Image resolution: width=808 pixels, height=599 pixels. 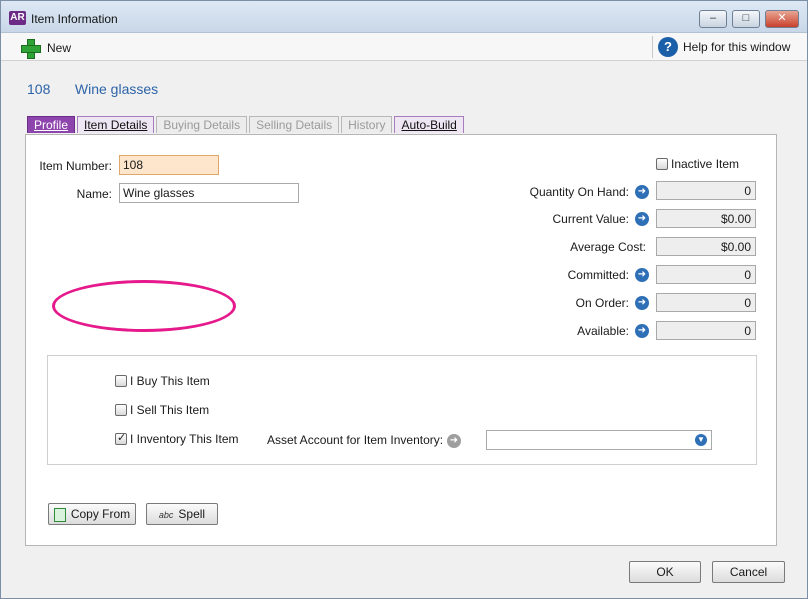 I want to click on app-logo-icon: AR, so click(x=17, y=18).